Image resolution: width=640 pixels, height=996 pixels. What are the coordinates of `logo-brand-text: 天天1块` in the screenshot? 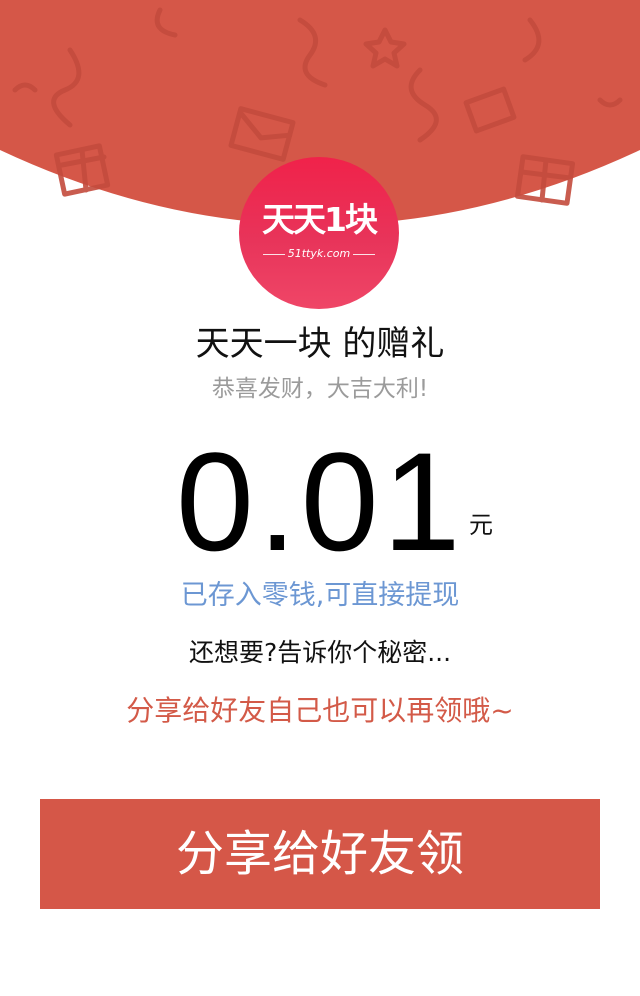 It's located at (320, 219).